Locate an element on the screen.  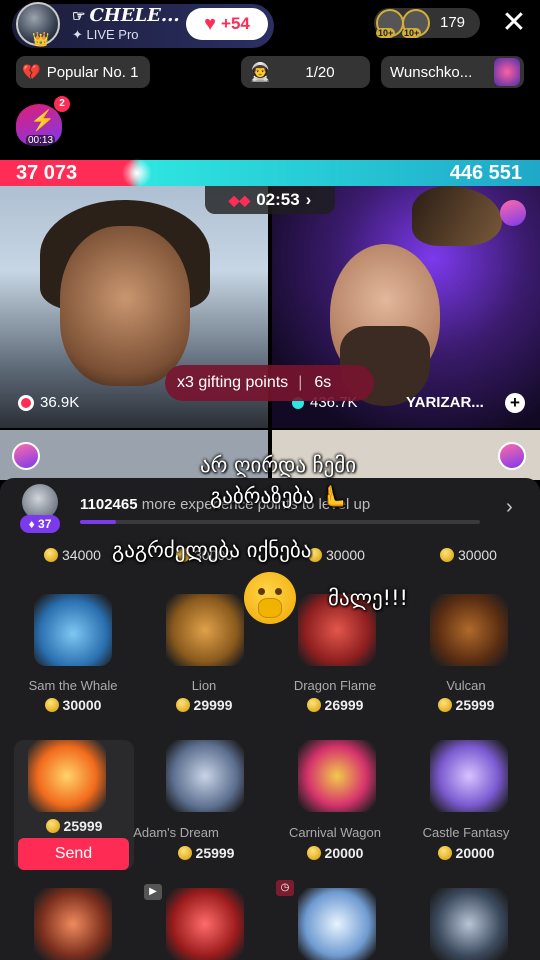
caption-line: არ ღირდა ჩემი is located at coordinates (278, 465).